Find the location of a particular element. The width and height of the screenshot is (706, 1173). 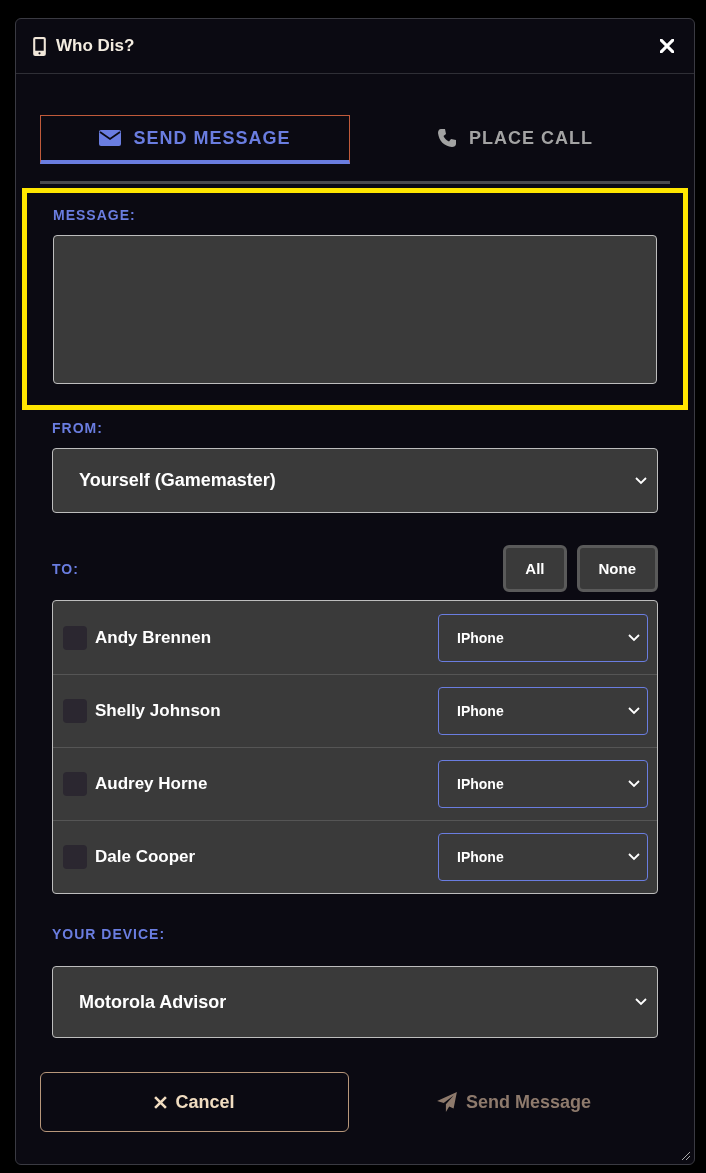

recipient-name: Shelly Johnson is located at coordinates (158, 711).